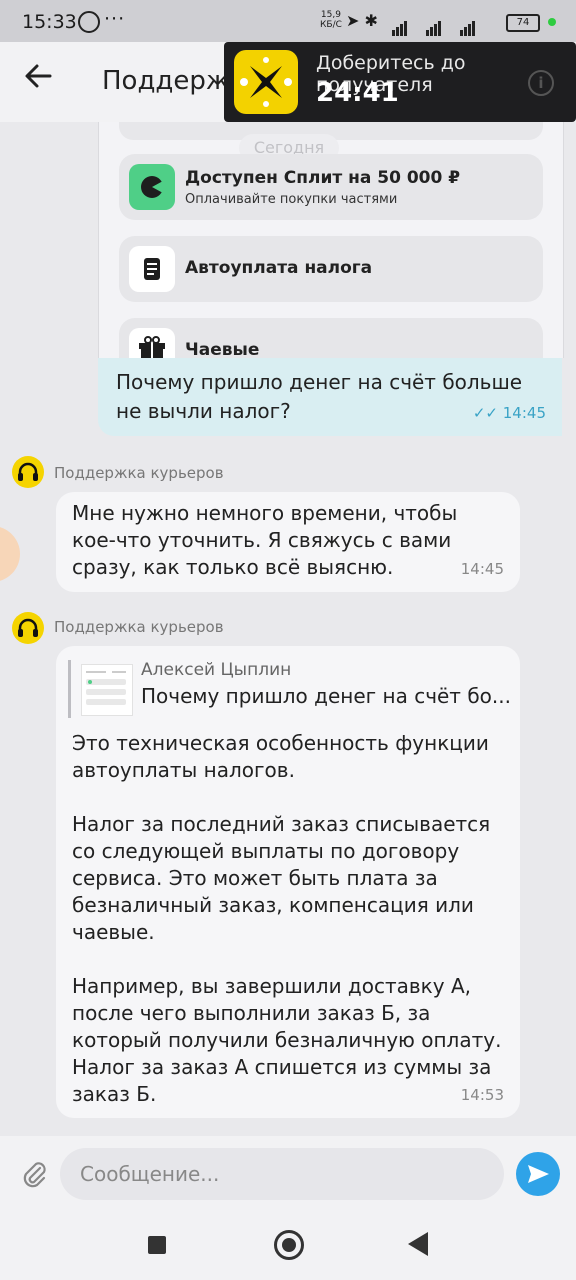  What do you see at coordinates (482, 569) in the screenshot?
I see `message-time: 14:45` at bounding box center [482, 569].